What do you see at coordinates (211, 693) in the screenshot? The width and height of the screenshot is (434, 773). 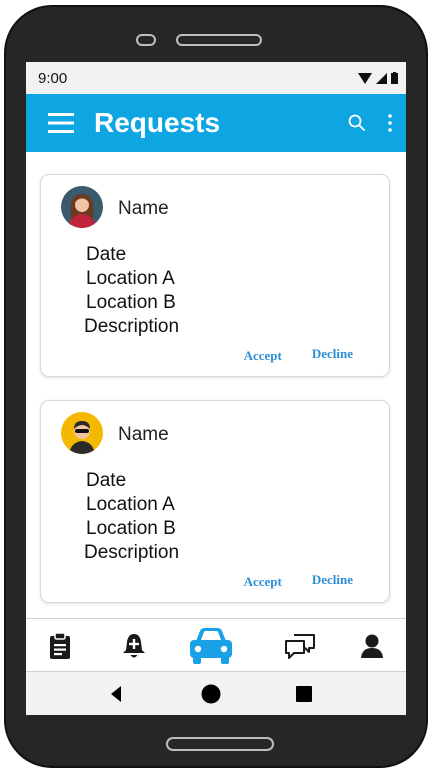 I see `home-icon` at bounding box center [211, 693].